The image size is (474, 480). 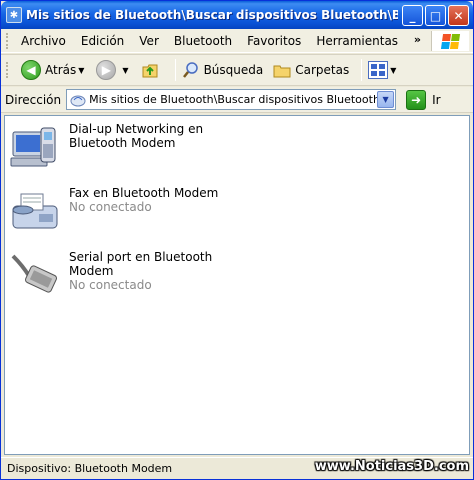 I want to click on window-controls: _ □ ✕, so click(x=435, y=15).